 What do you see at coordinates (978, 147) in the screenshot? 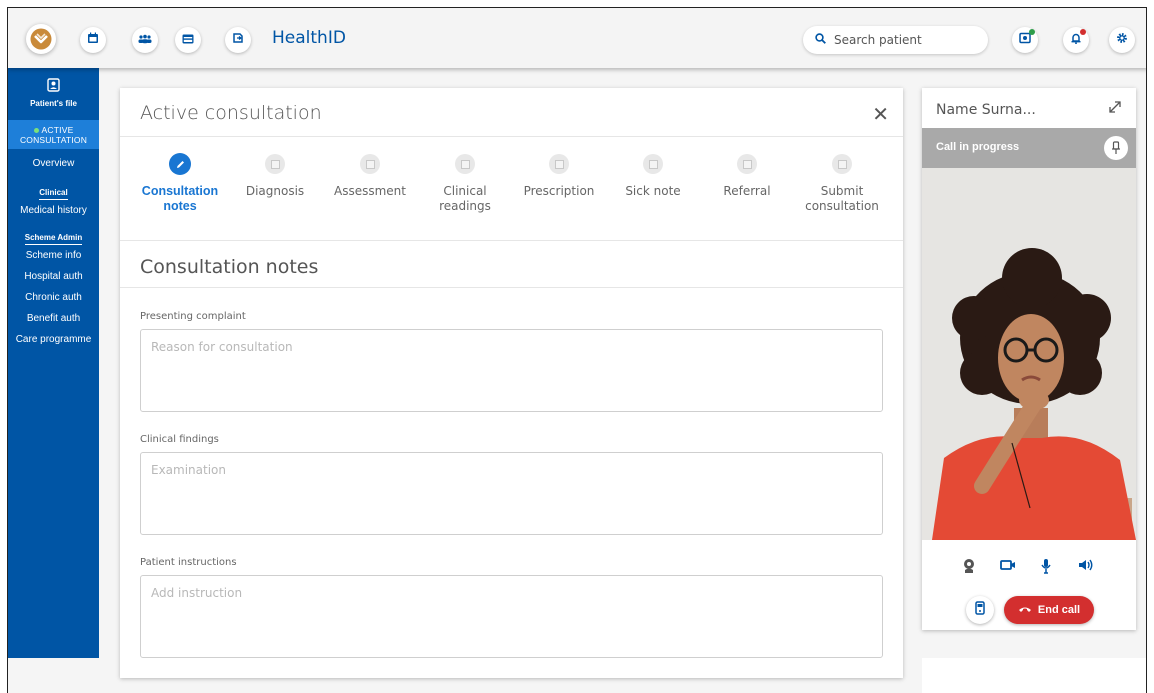
I see `call-status-text: Call in progress` at bounding box center [978, 147].